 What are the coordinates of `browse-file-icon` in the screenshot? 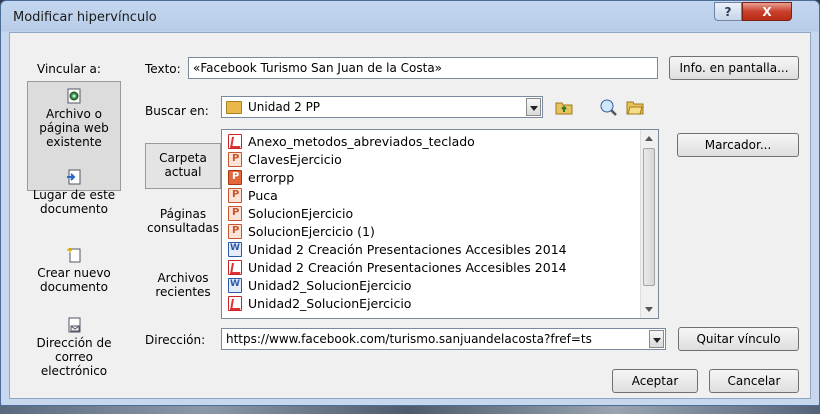 It's located at (635, 108).